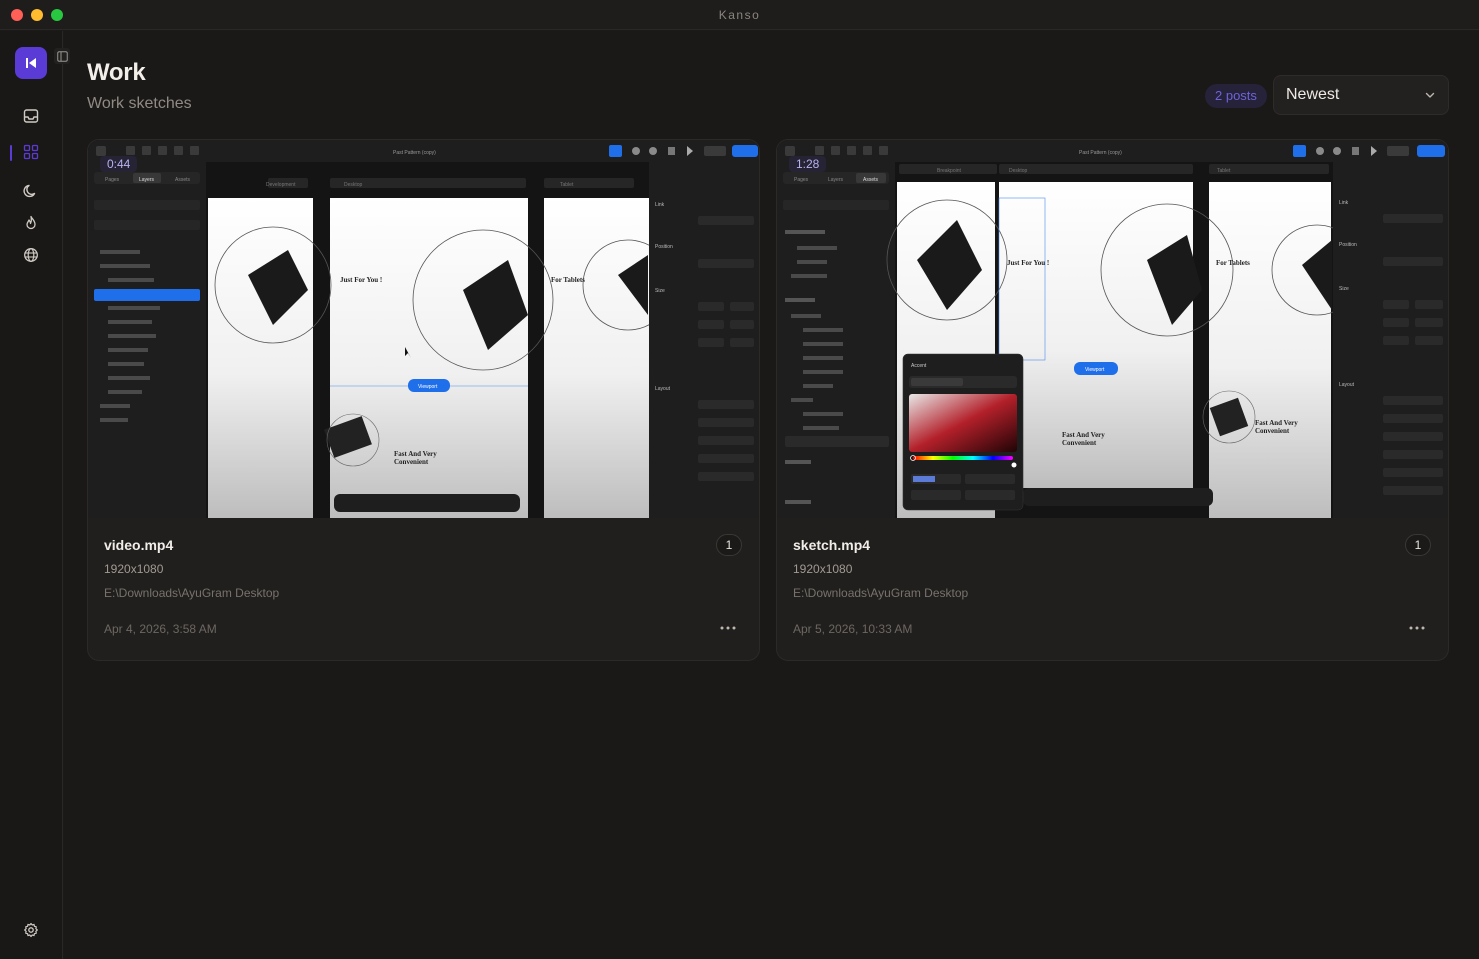  I want to click on app-title: Kanso, so click(739, 15).